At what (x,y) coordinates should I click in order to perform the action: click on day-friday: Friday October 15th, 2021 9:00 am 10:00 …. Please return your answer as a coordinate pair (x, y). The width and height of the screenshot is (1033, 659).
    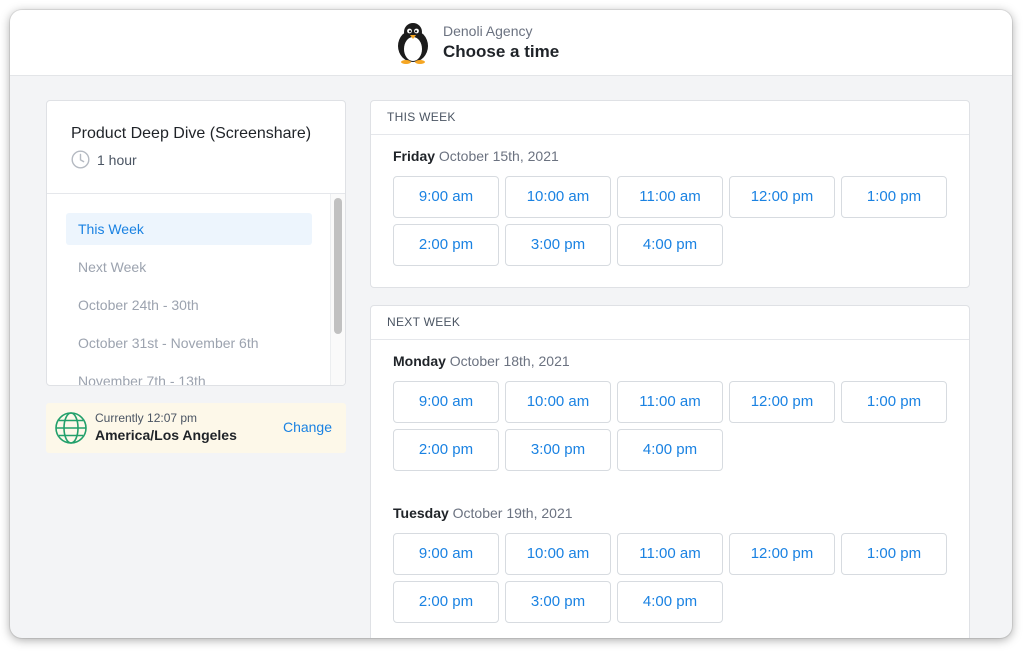
    Looking at the image, I should click on (670, 200).